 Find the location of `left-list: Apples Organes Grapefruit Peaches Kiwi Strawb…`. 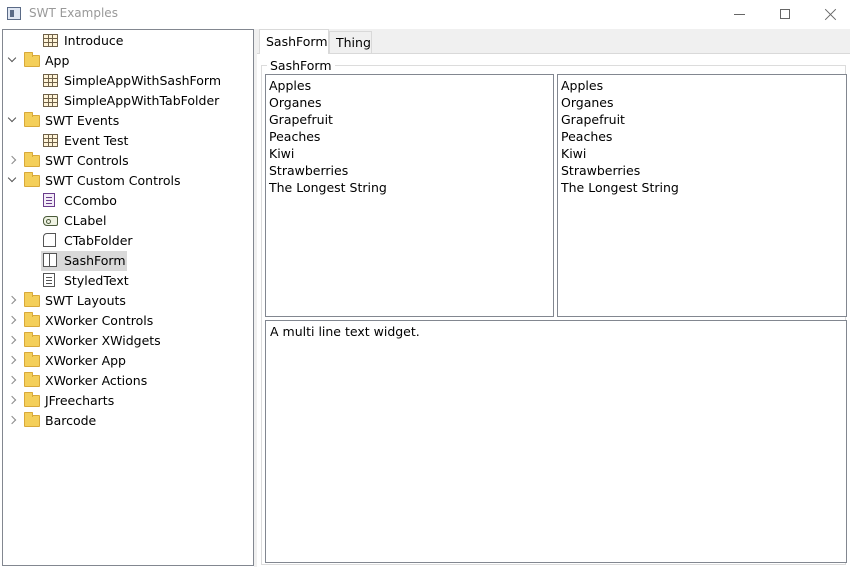

left-list: Apples Organes Grapefruit Peaches Kiwi Strawb… is located at coordinates (409, 195).